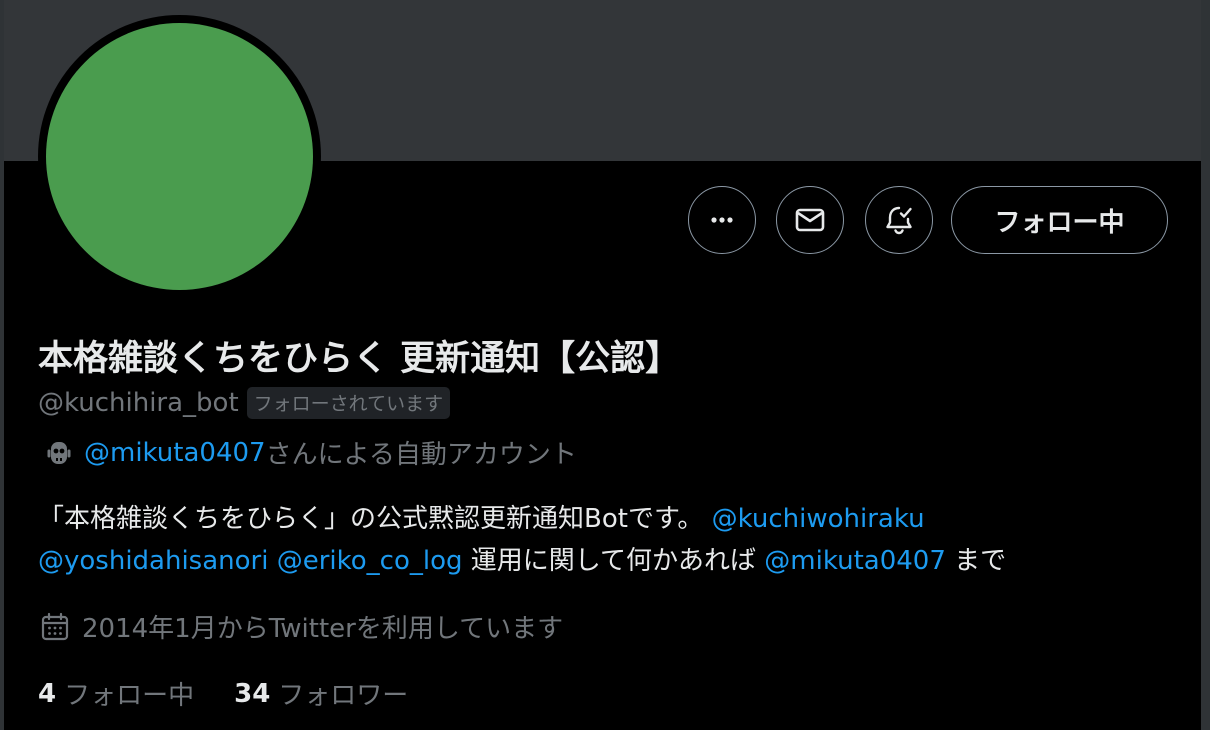 The image size is (1210, 730). What do you see at coordinates (421, 455) in the screenshot?
I see `automated-account-text: さんによる自動アカウント` at bounding box center [421, 455].